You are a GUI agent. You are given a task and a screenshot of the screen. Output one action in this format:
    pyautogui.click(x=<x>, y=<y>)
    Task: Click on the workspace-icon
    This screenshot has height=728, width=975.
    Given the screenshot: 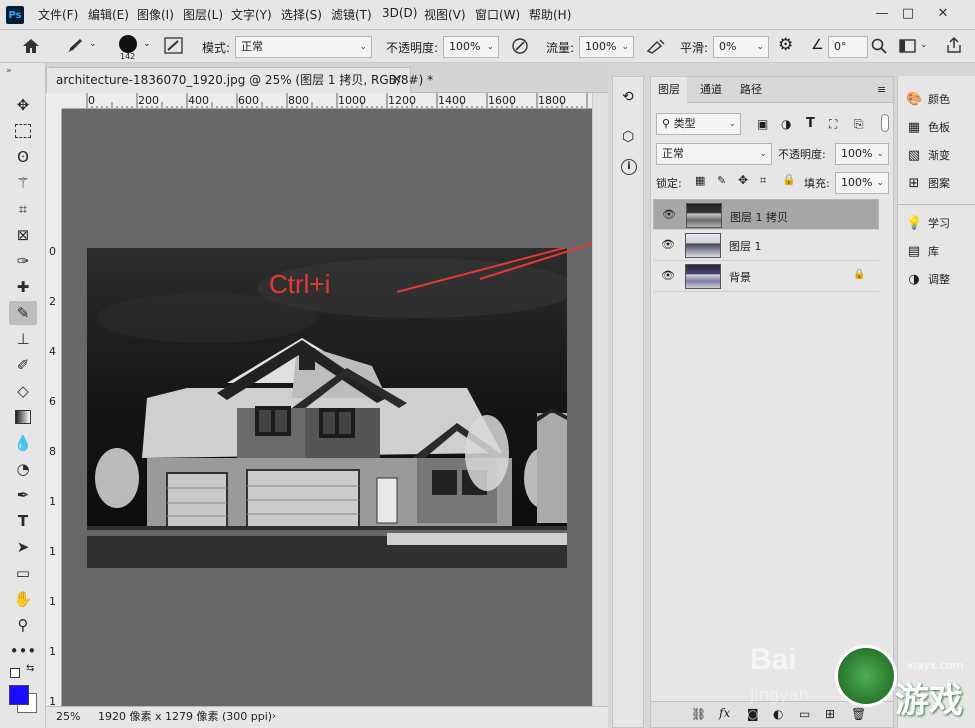 What is the action you would take?
    pyautogui.click(x=908, y=46)
    